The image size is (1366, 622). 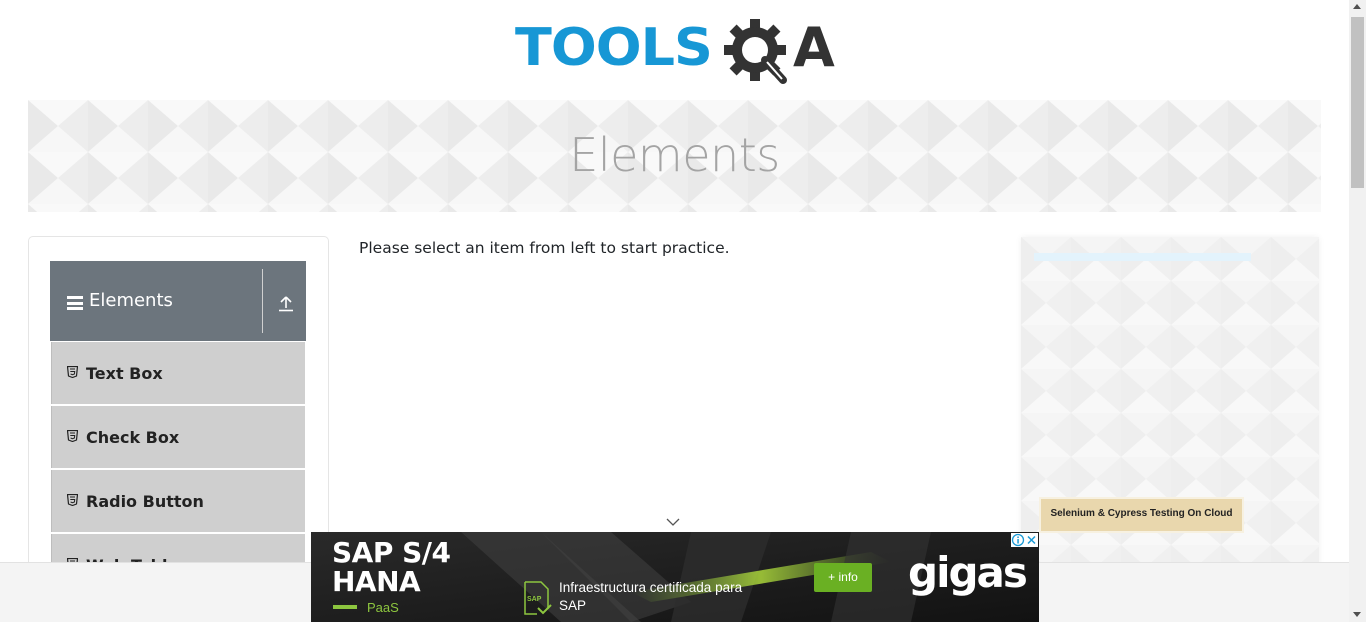 I want to click on page-title: Elements, so click(x=674, y=155).